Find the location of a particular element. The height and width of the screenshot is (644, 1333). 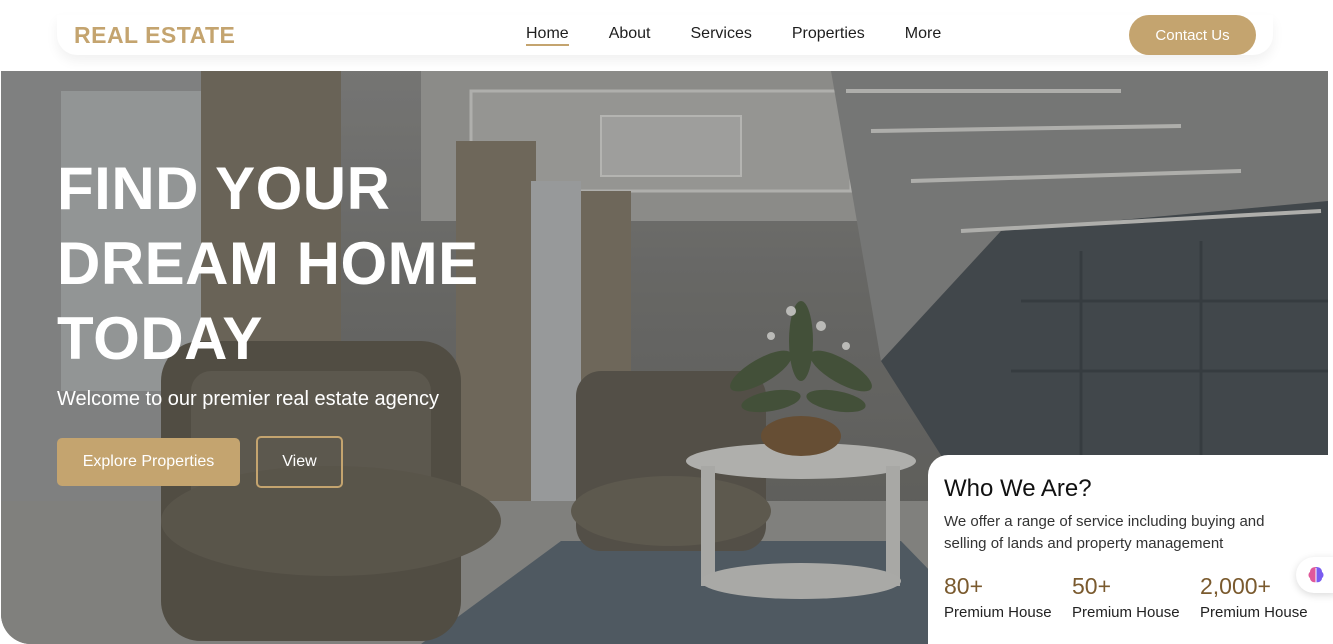

nav-link-properties: Properties is located at coordinates (828, 35).